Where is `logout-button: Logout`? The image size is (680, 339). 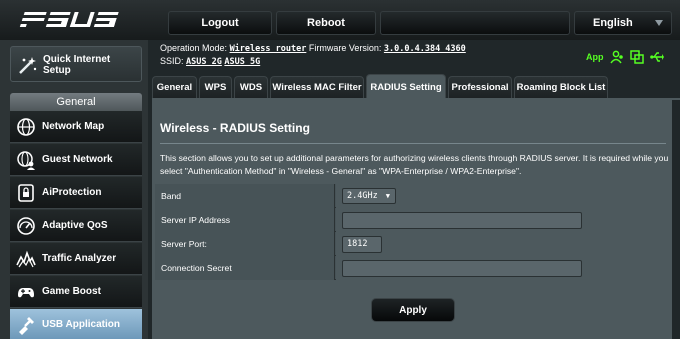
logout-button: Logout is located at coordinates (220, 23).